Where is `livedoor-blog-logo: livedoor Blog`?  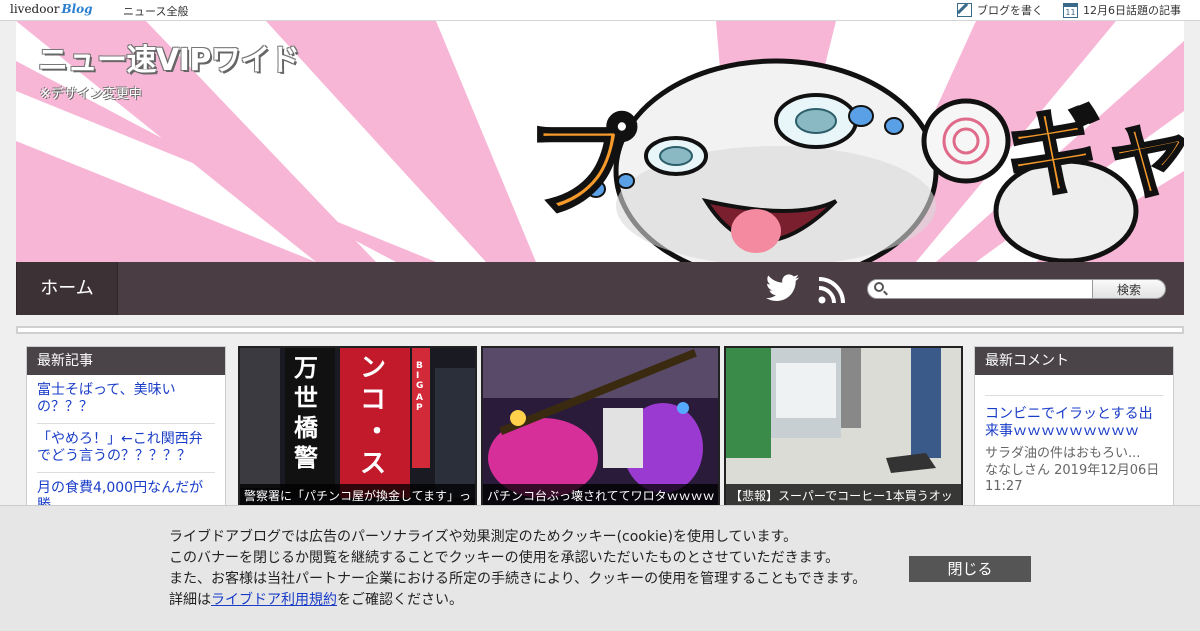 livedoor-blog-logo: livedoor Blog is located at coordinates (51, 9).